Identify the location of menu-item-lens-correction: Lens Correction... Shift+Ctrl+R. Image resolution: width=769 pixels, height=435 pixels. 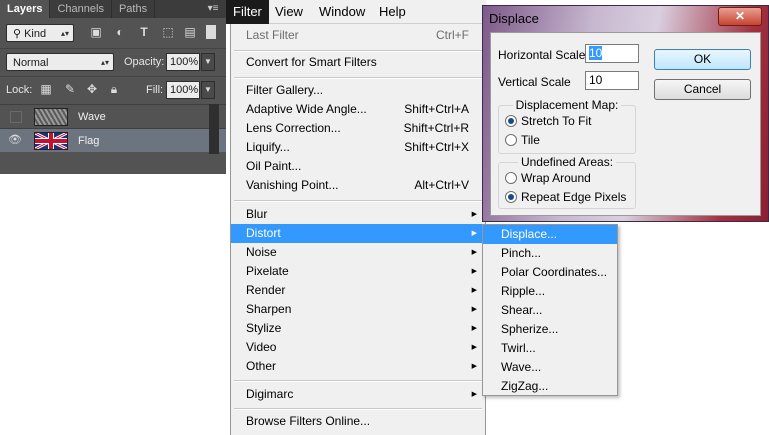
(358, 128).